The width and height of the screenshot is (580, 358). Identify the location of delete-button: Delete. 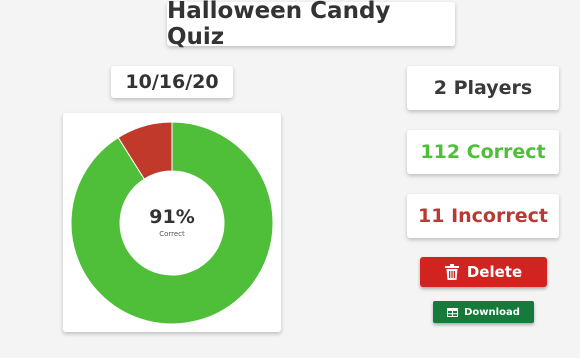
(483, 272).